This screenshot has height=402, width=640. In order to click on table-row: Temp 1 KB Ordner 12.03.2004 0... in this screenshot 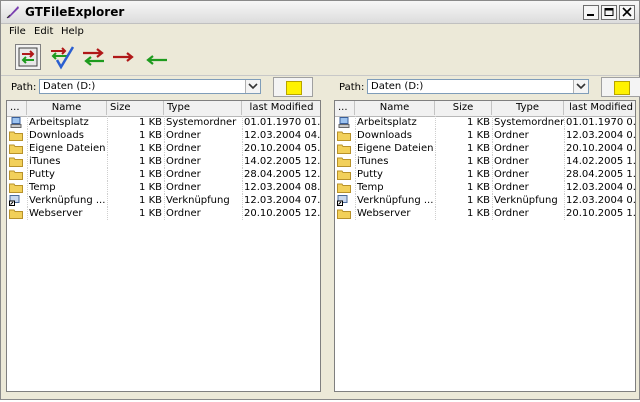, I will do `click(485, 187)`.